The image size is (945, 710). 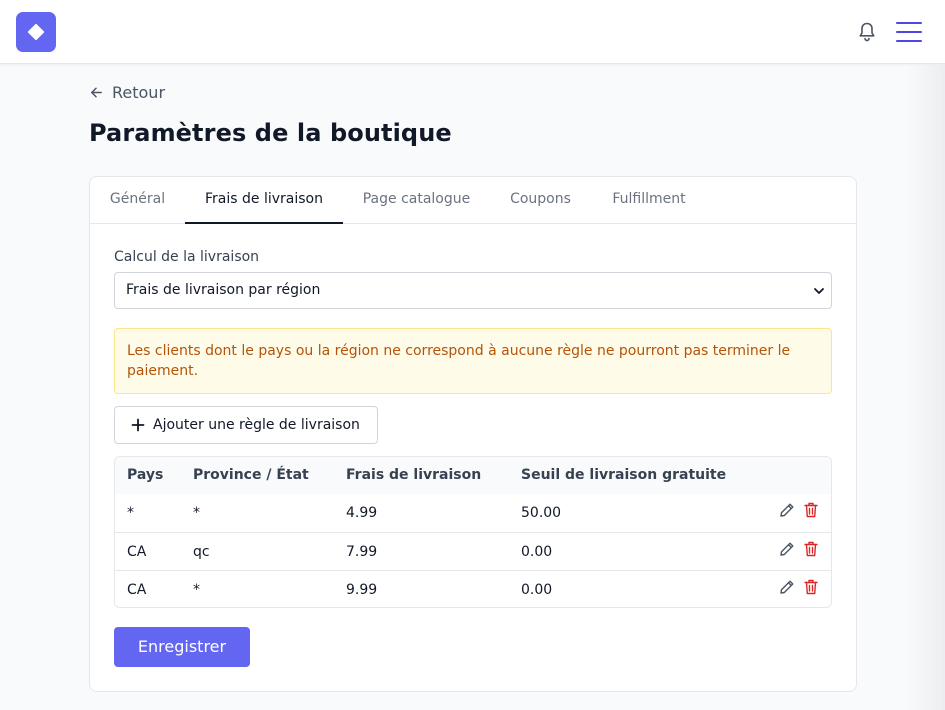 I want to click on cell-free-threshold: 50.00, so click(x=541, y=513).